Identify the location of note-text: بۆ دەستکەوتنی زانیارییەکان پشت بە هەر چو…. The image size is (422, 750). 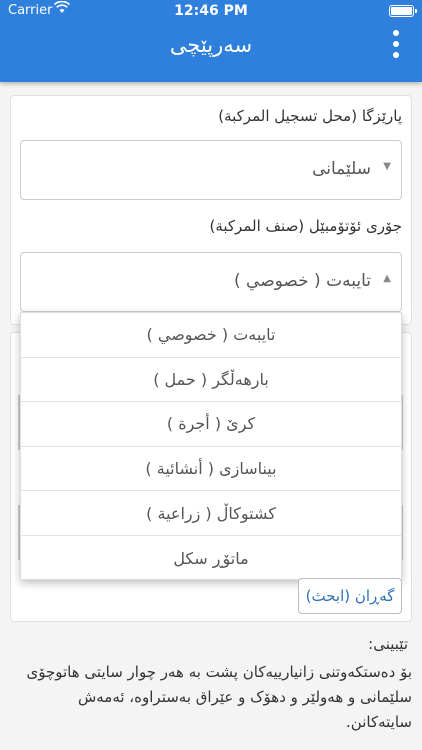
(219, 697).